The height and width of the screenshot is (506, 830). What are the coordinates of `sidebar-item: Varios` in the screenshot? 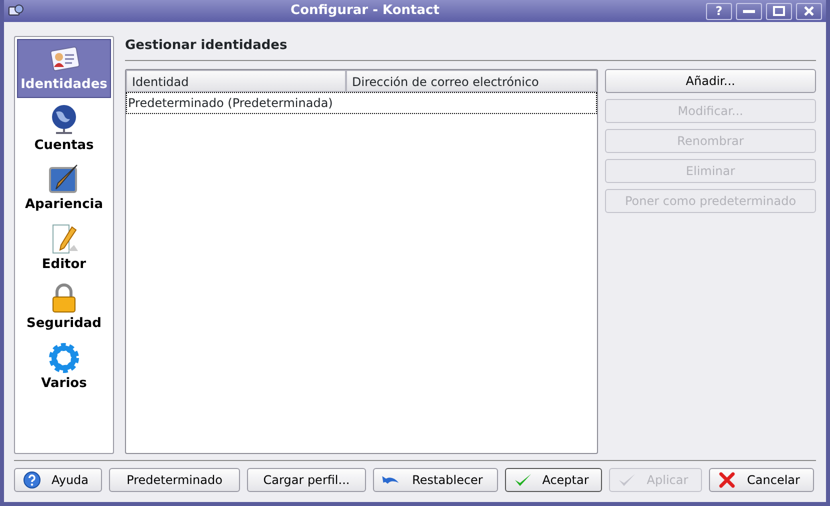 It's located at (64, 366).